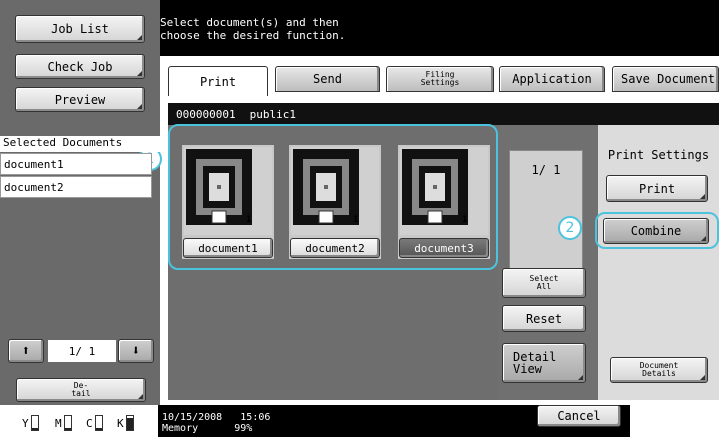  I want to click on memory-value: 99%, so click(243, 428).